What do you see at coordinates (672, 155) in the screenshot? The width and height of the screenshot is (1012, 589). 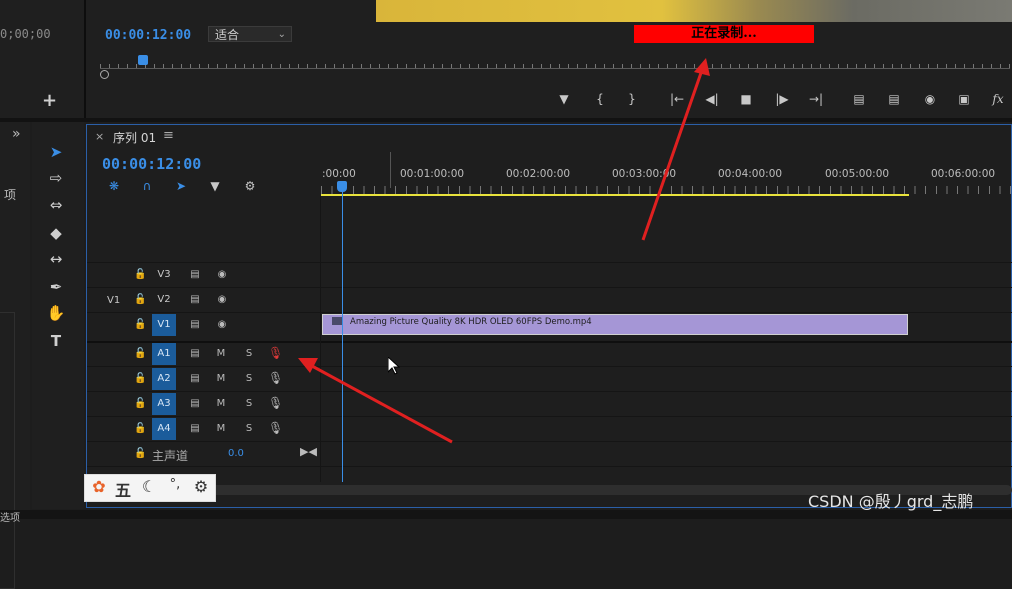 I see `arrow-to-recording` at bounding box center [672, 155].